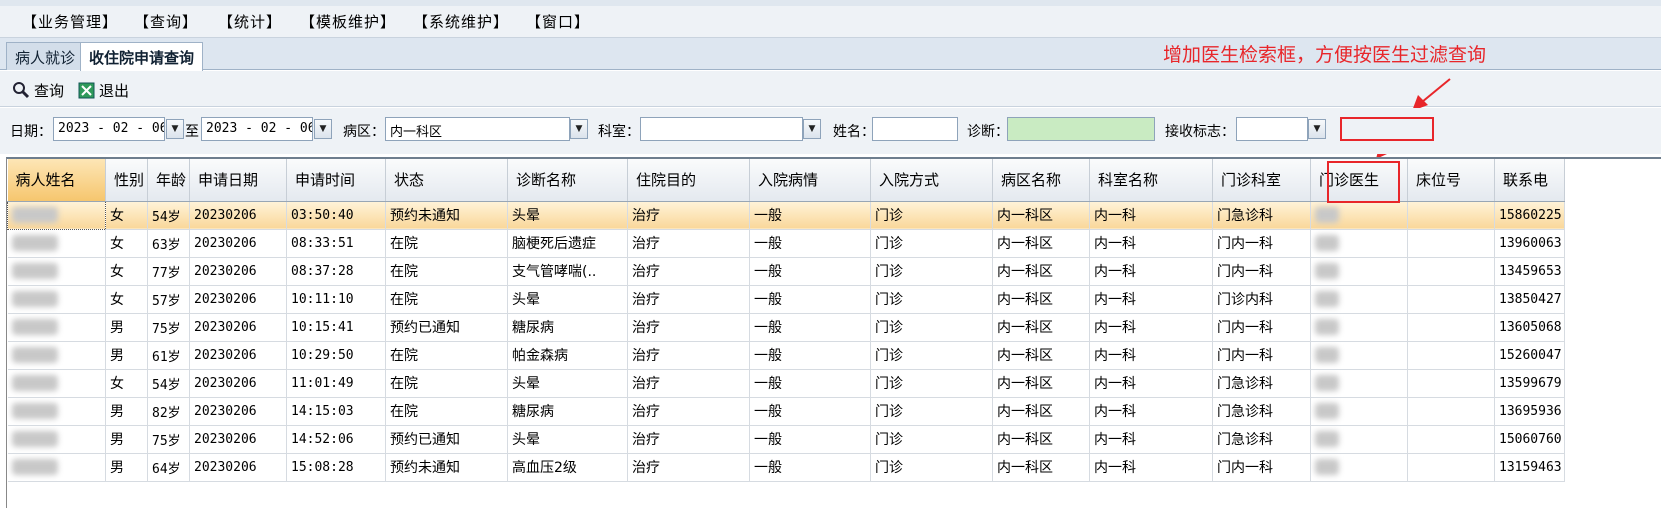 This screenshot has width=1661, height=508. What do you see at coordinates (109, 129) in the screenshot?
I see `date-from-input: 2023 - 02 - 06` at bounding box center [109, 129].